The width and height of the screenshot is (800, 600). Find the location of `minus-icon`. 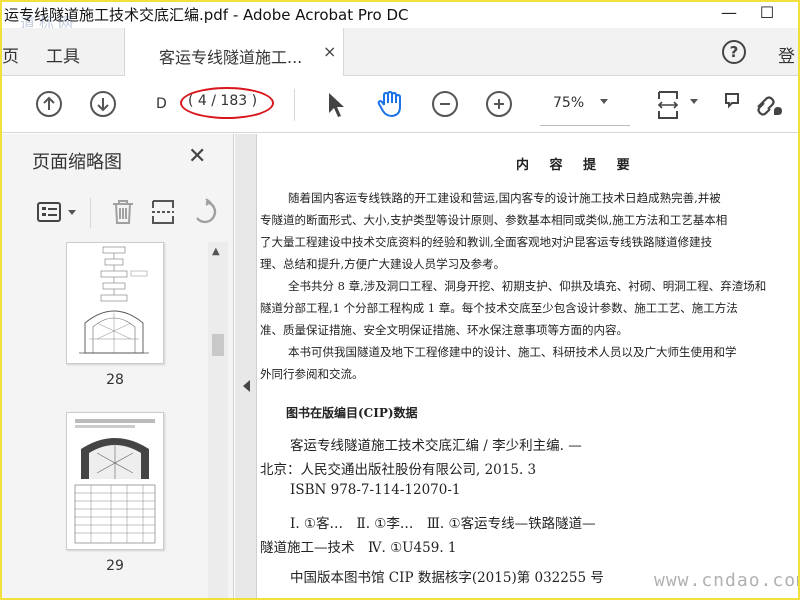

minus-icon is located at coordinates (445, 104).